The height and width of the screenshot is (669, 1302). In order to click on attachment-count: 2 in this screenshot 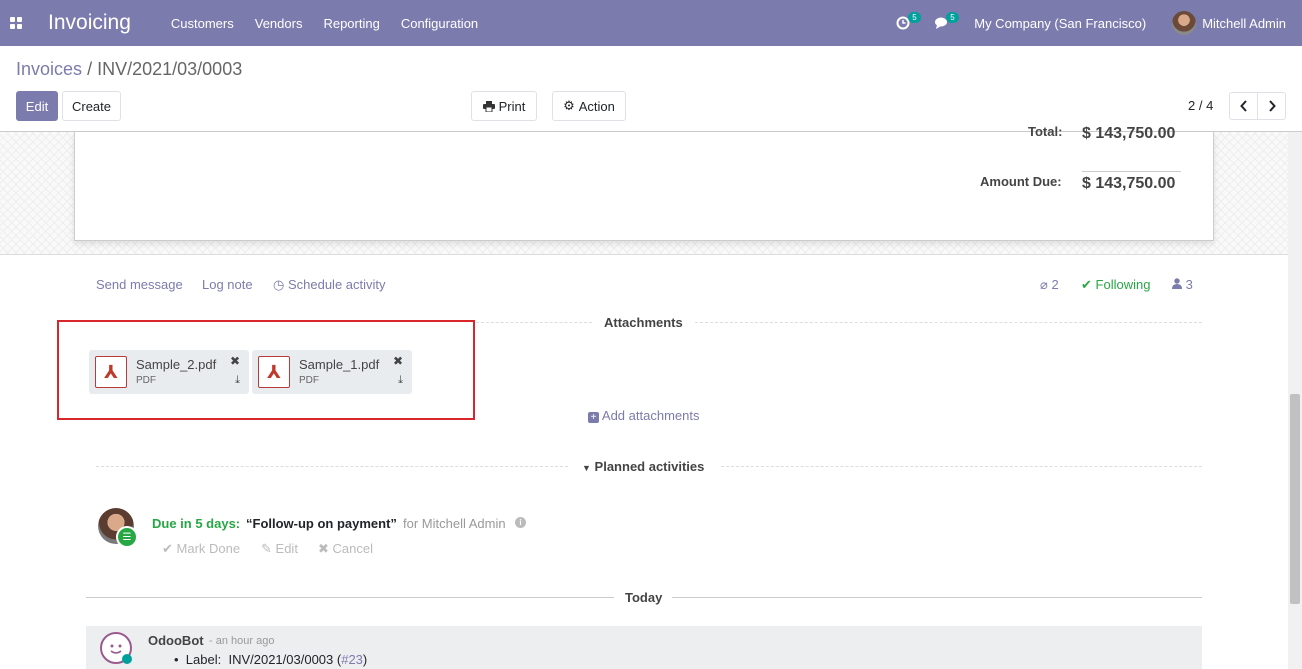, I will do `click(1055, 284)`.